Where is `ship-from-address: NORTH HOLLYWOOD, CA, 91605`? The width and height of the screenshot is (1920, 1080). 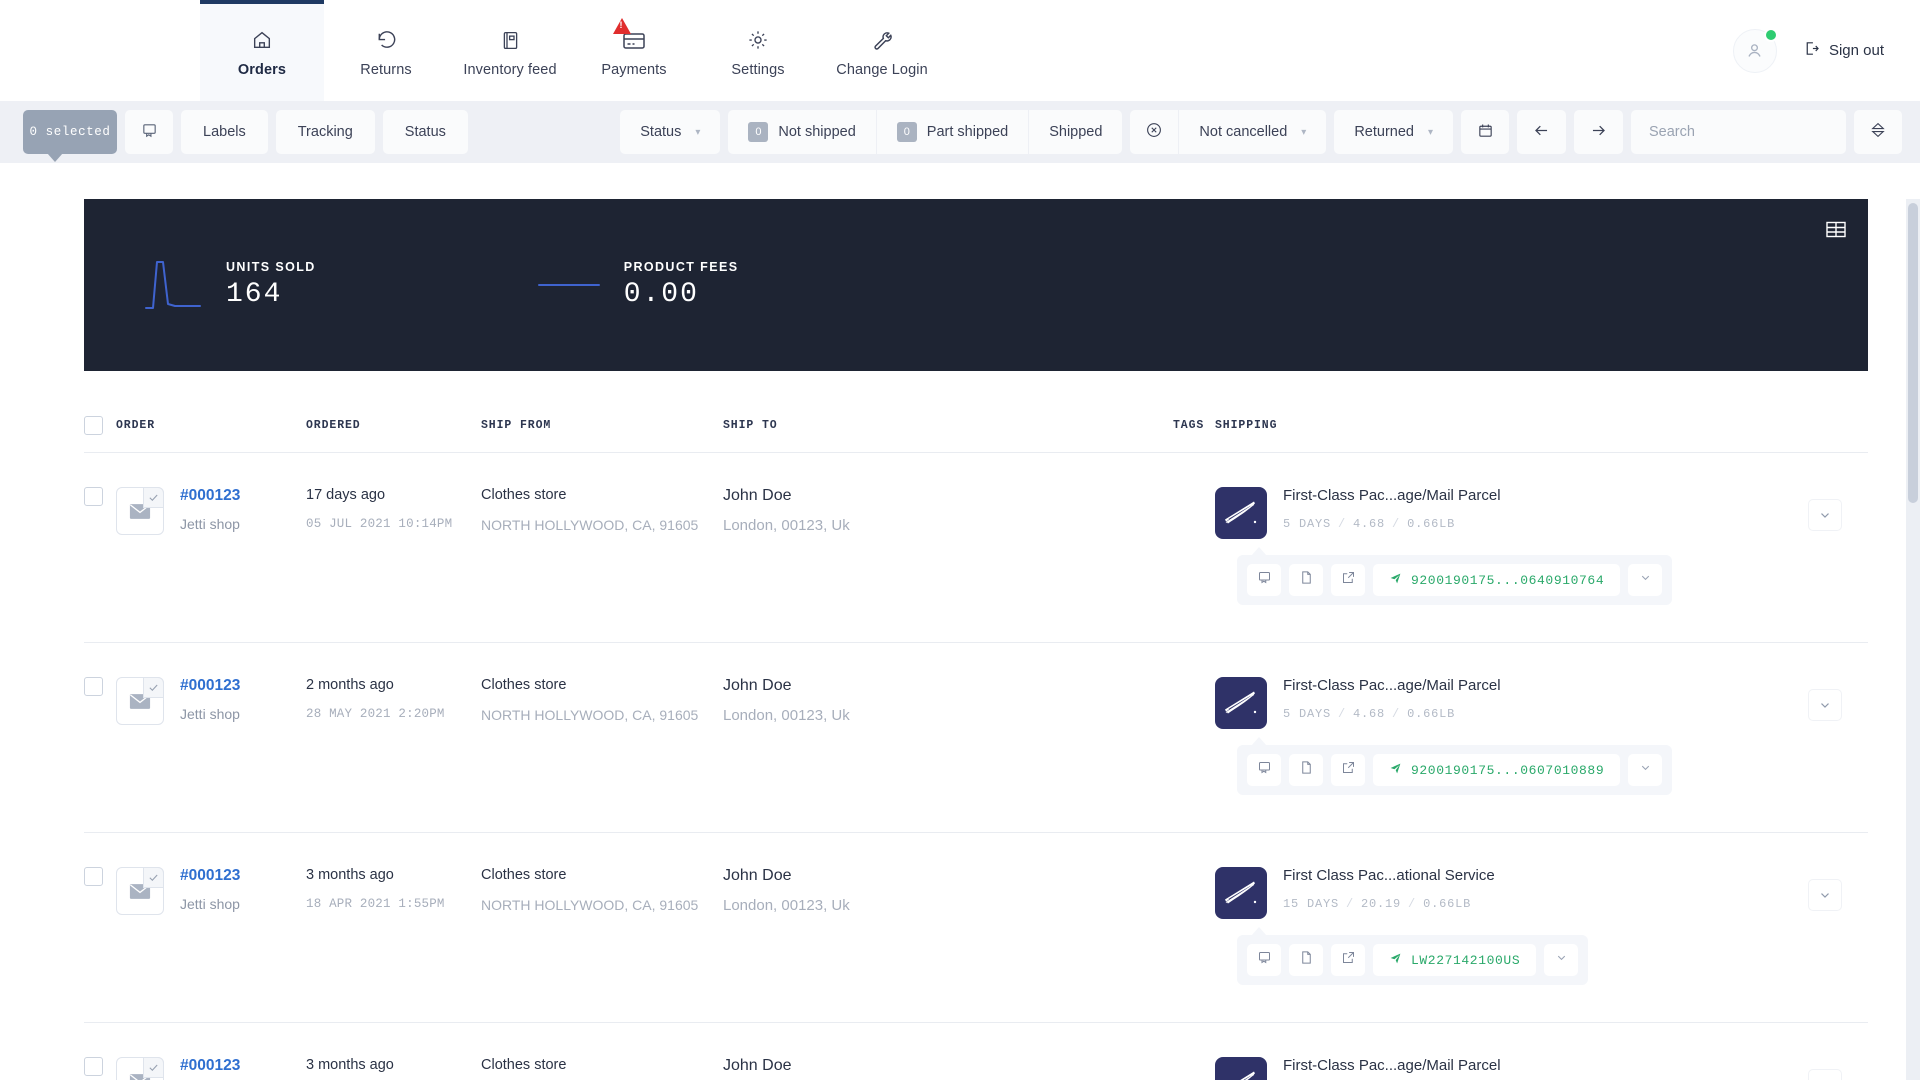
ship-from-address: NORTH HOLLYWOOD, CA, 91605 is located at coordinates (590, 525).